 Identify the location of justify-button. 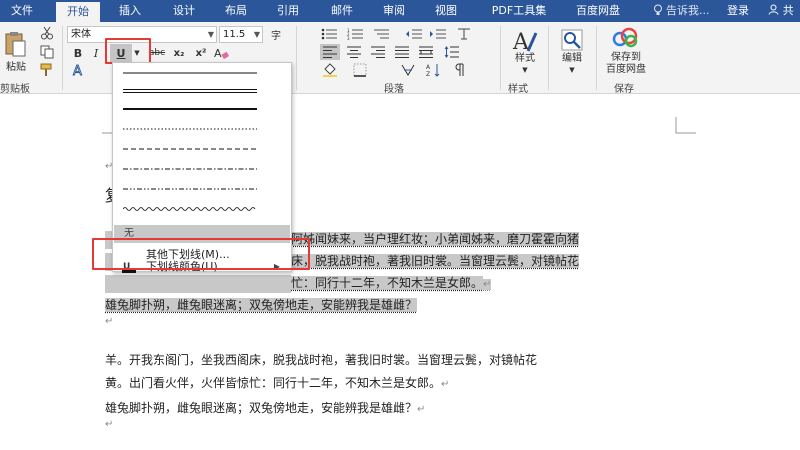
(402, 52).